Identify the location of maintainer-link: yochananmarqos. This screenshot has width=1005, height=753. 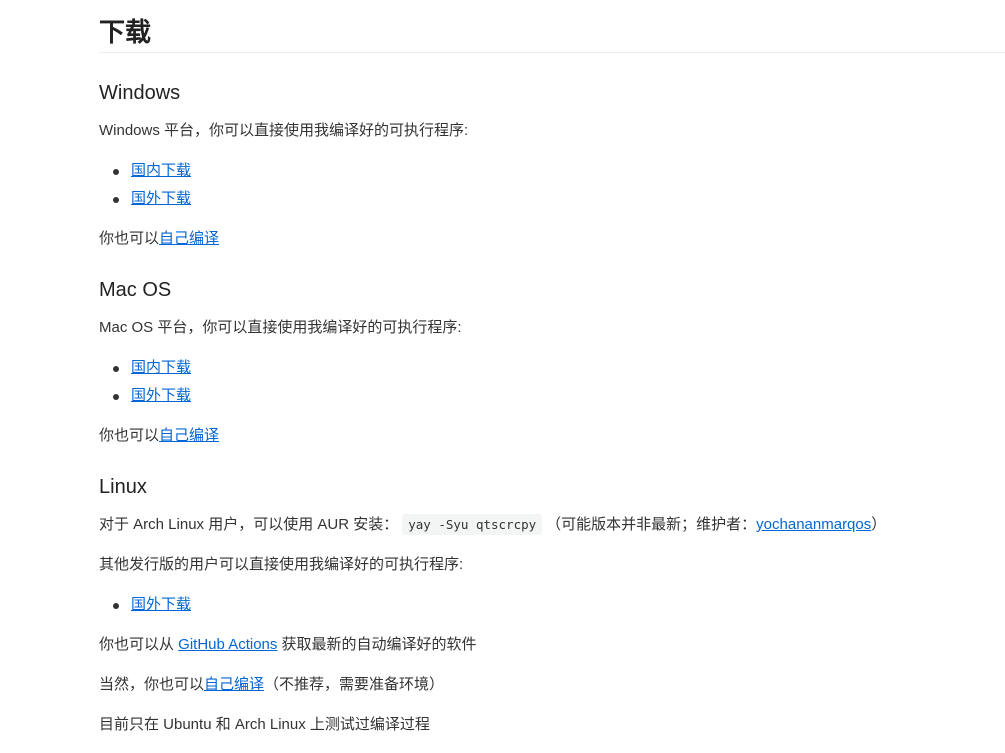
(813, 524).